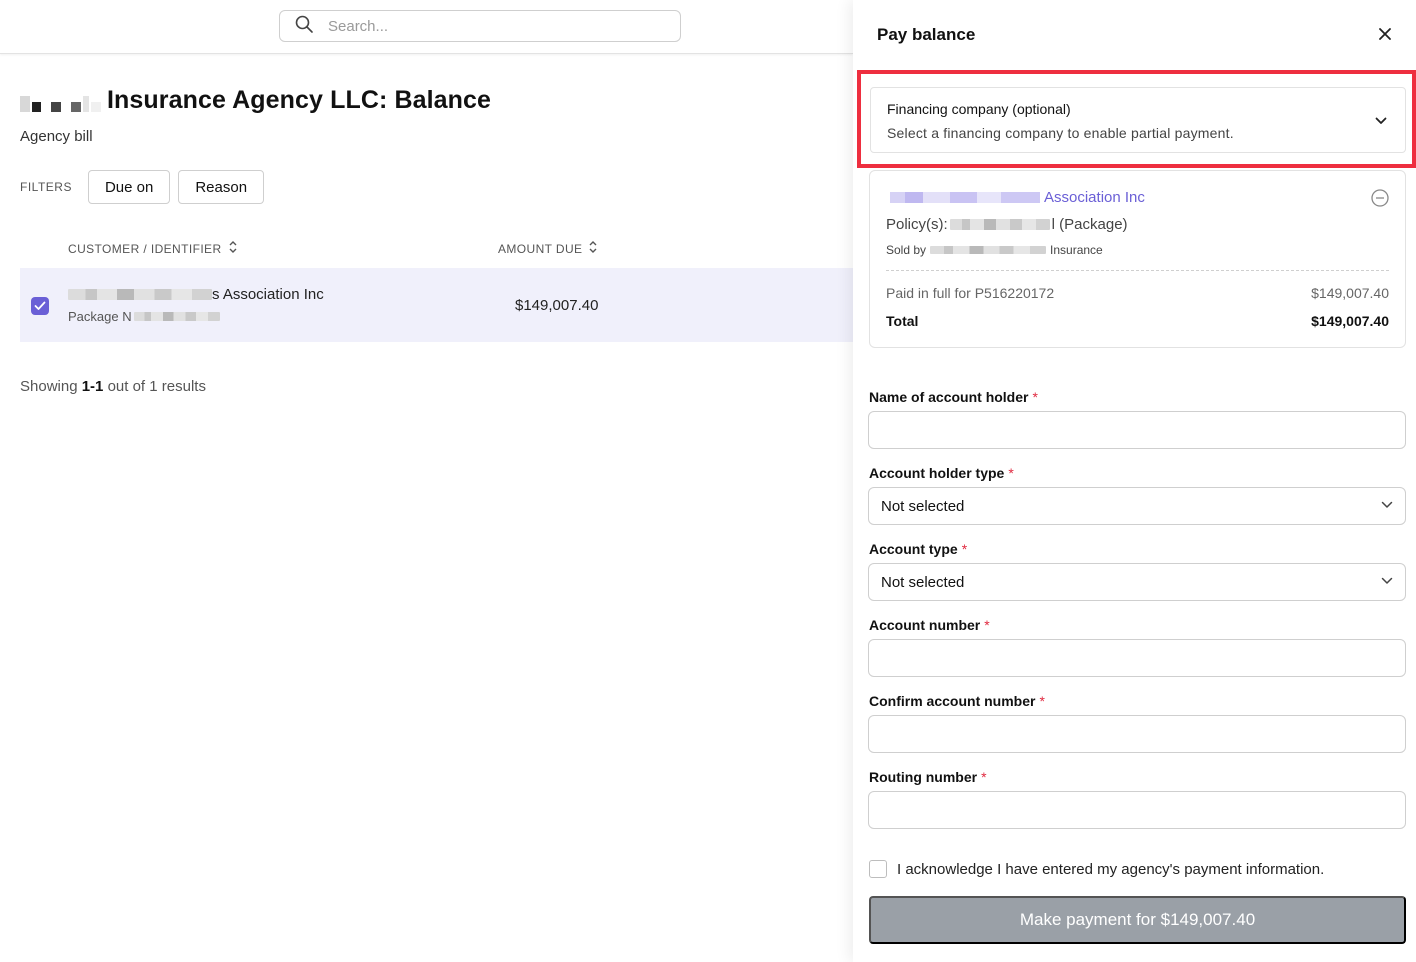 This screenshot has height=962, width=1416. I want to click on account-type-label: Account type *, so click(918, 549).